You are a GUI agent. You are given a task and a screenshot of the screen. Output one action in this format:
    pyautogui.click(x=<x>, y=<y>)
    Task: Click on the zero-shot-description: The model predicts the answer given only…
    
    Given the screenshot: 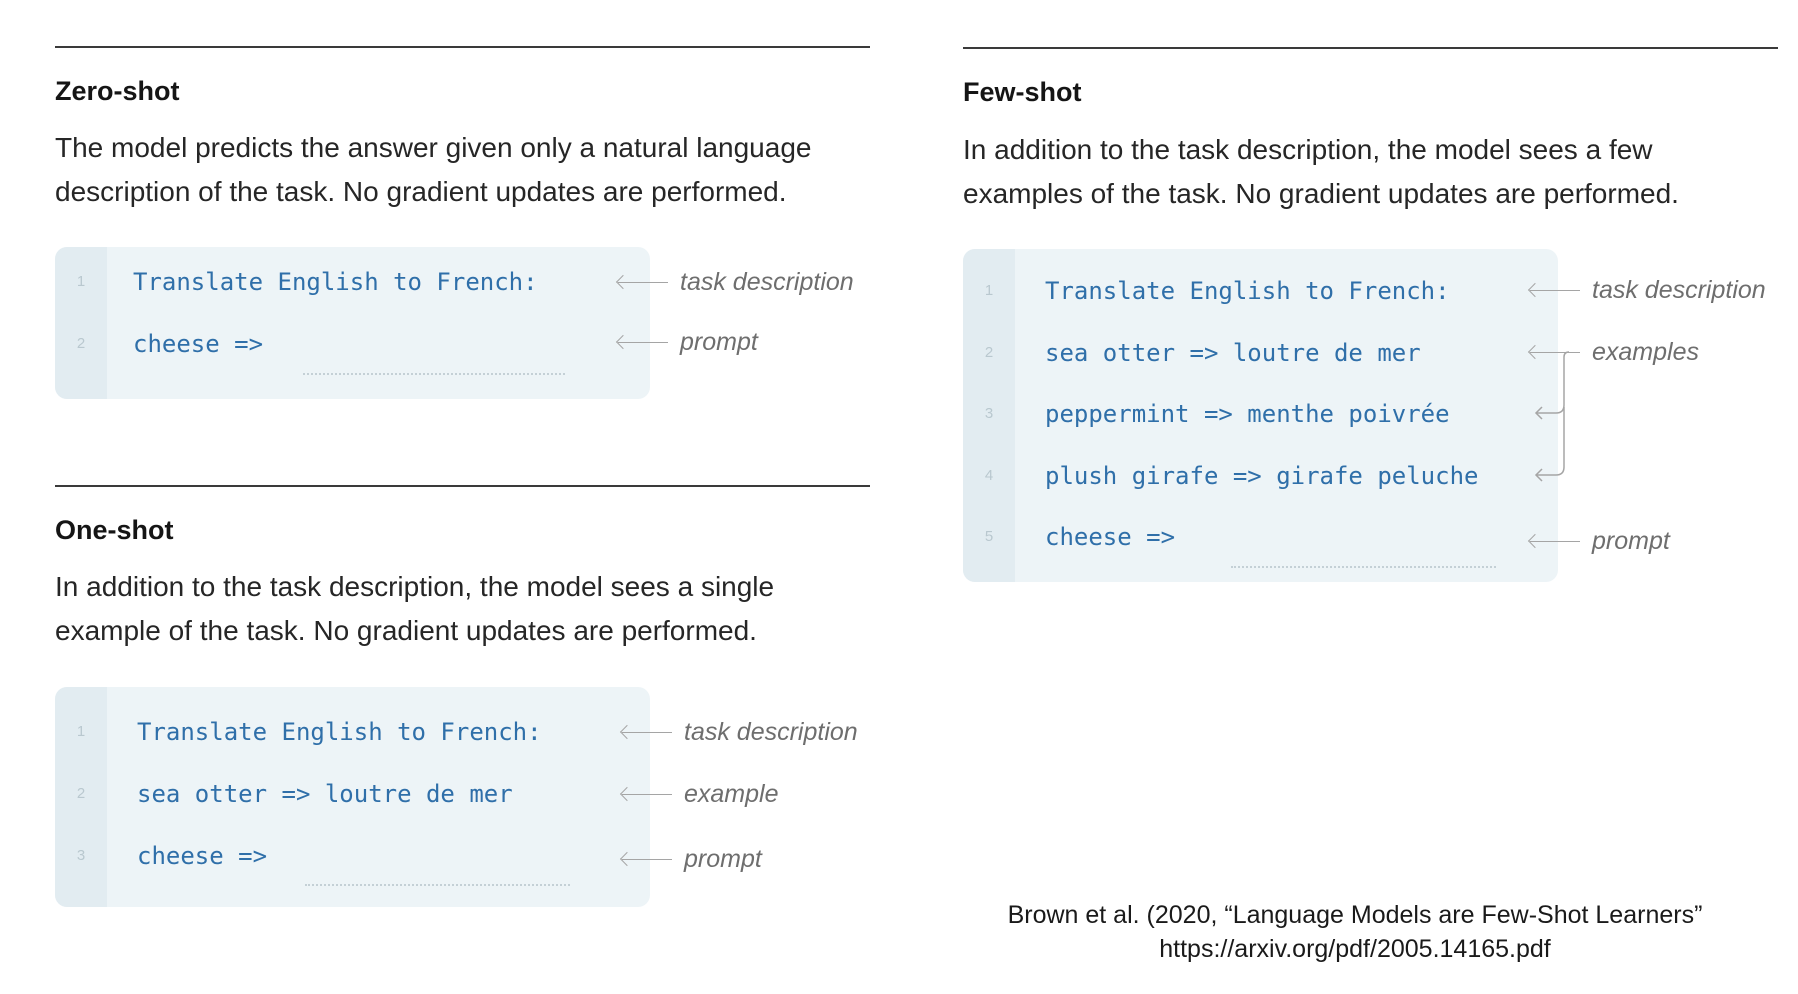 What is the action you would take?
    pyautogui.click(x=433, y=170)
    